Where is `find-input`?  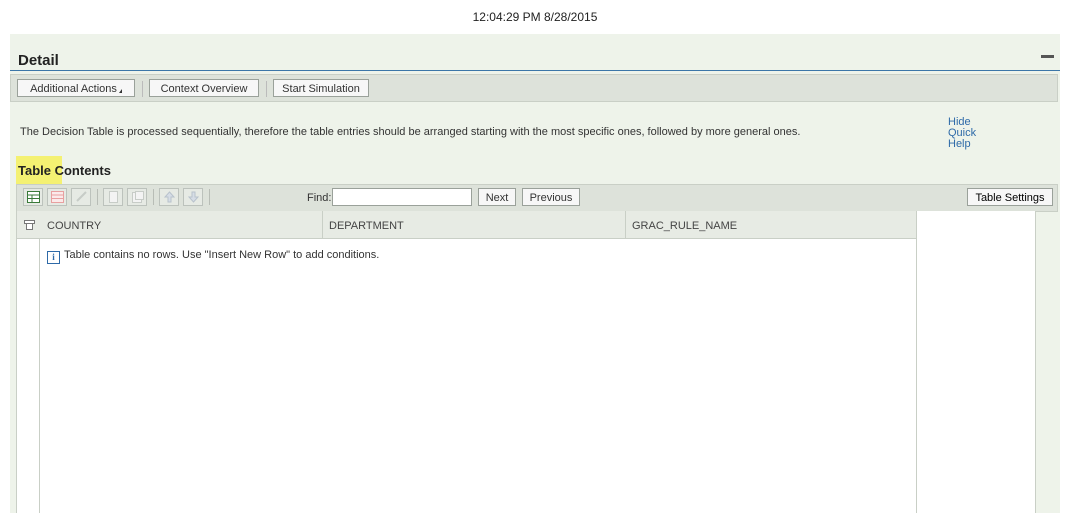
find-input is located at coordinates (402, 197).